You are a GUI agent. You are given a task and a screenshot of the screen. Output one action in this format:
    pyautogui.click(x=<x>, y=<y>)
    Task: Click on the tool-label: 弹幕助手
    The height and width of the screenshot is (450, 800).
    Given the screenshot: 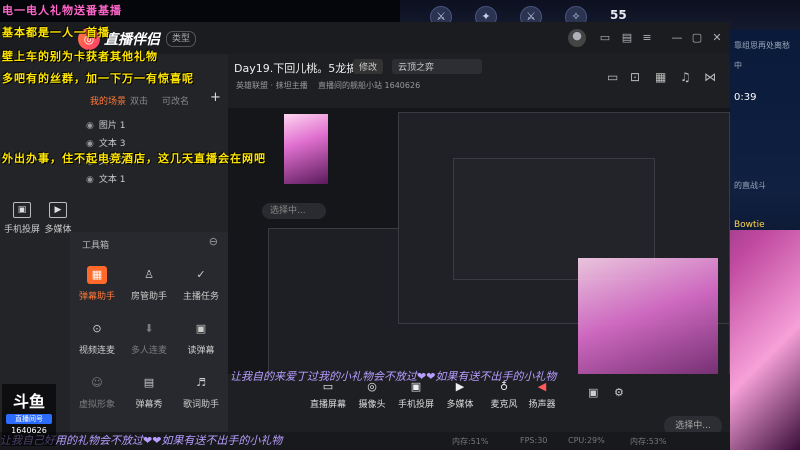 What is the action you would take?
    pyautogui.click(x=96, y=297)
    